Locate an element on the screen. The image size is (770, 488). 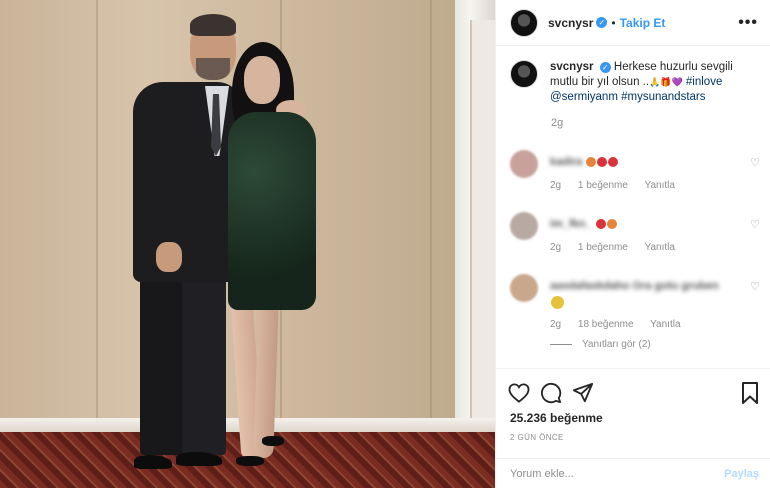
mention-link: @sermiyanm is located at coordinates (584, 97).